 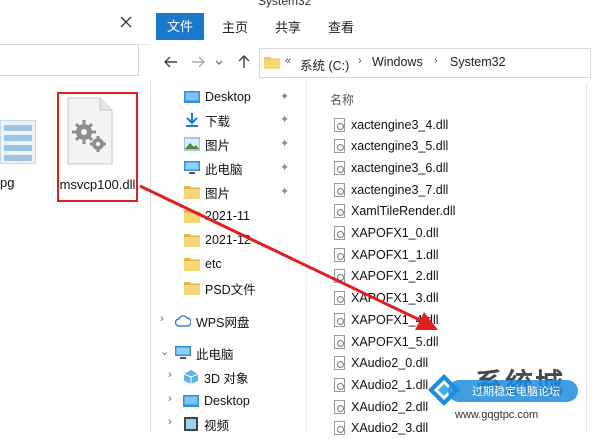 I want to click on back-arrow-icon, so click(x=171, y=62).